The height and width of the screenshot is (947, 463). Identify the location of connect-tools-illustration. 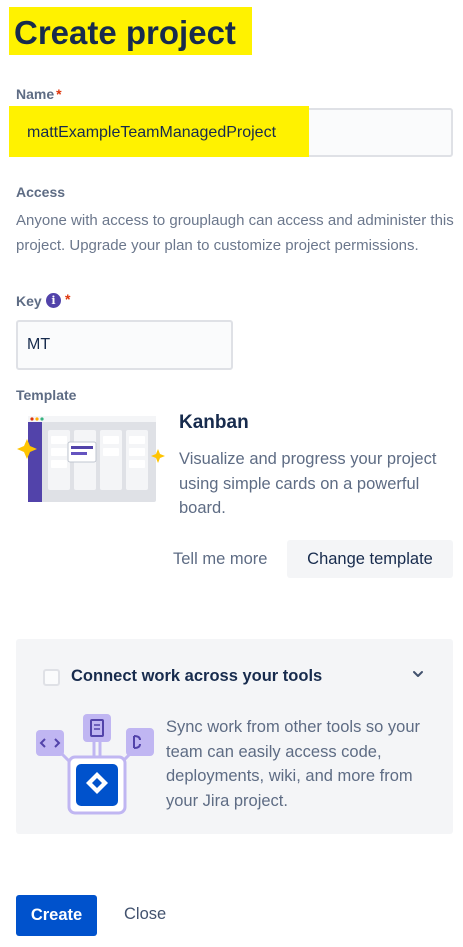
(95, 764).